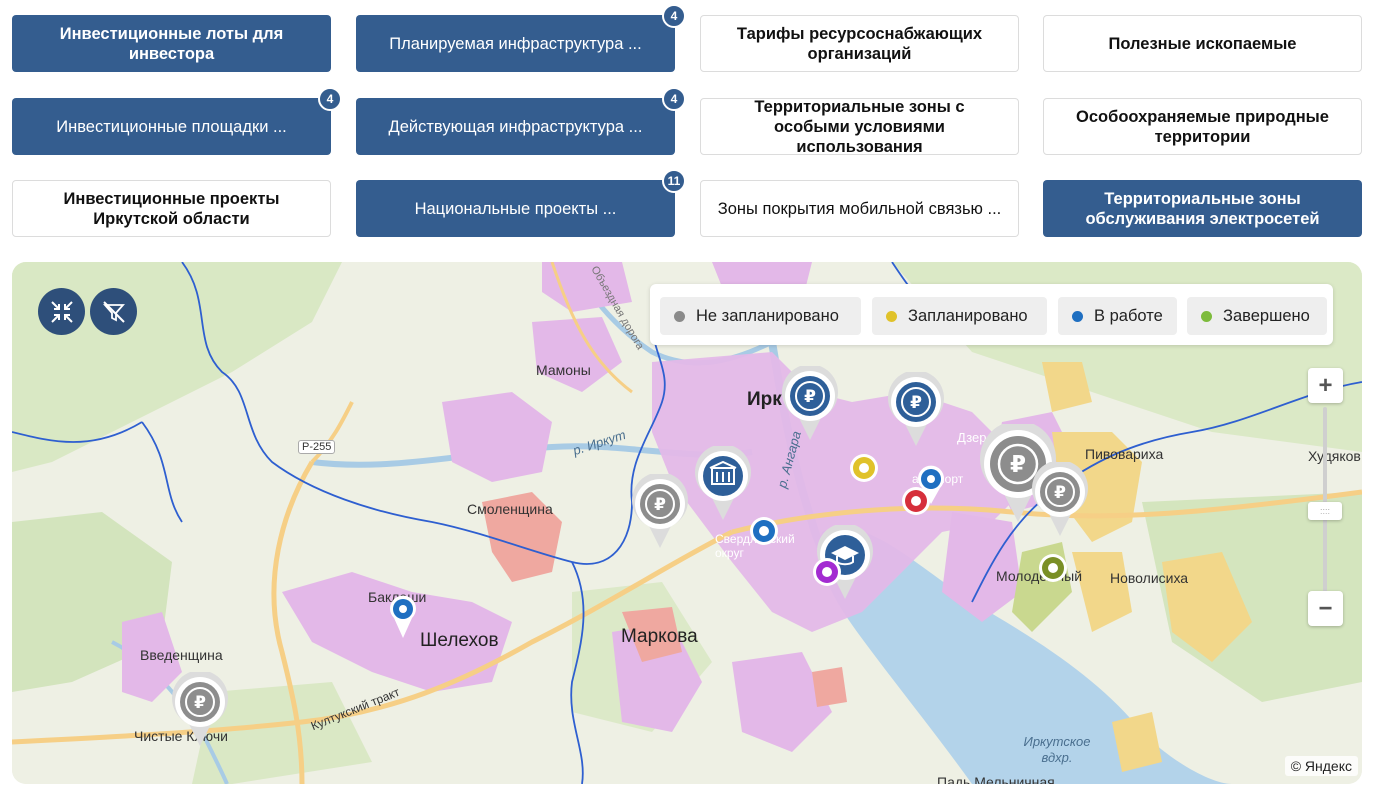 The height and width of the screenshot is (799, 1377). I want to click on legend-item-planned: Запланировано, so click(959, 316).